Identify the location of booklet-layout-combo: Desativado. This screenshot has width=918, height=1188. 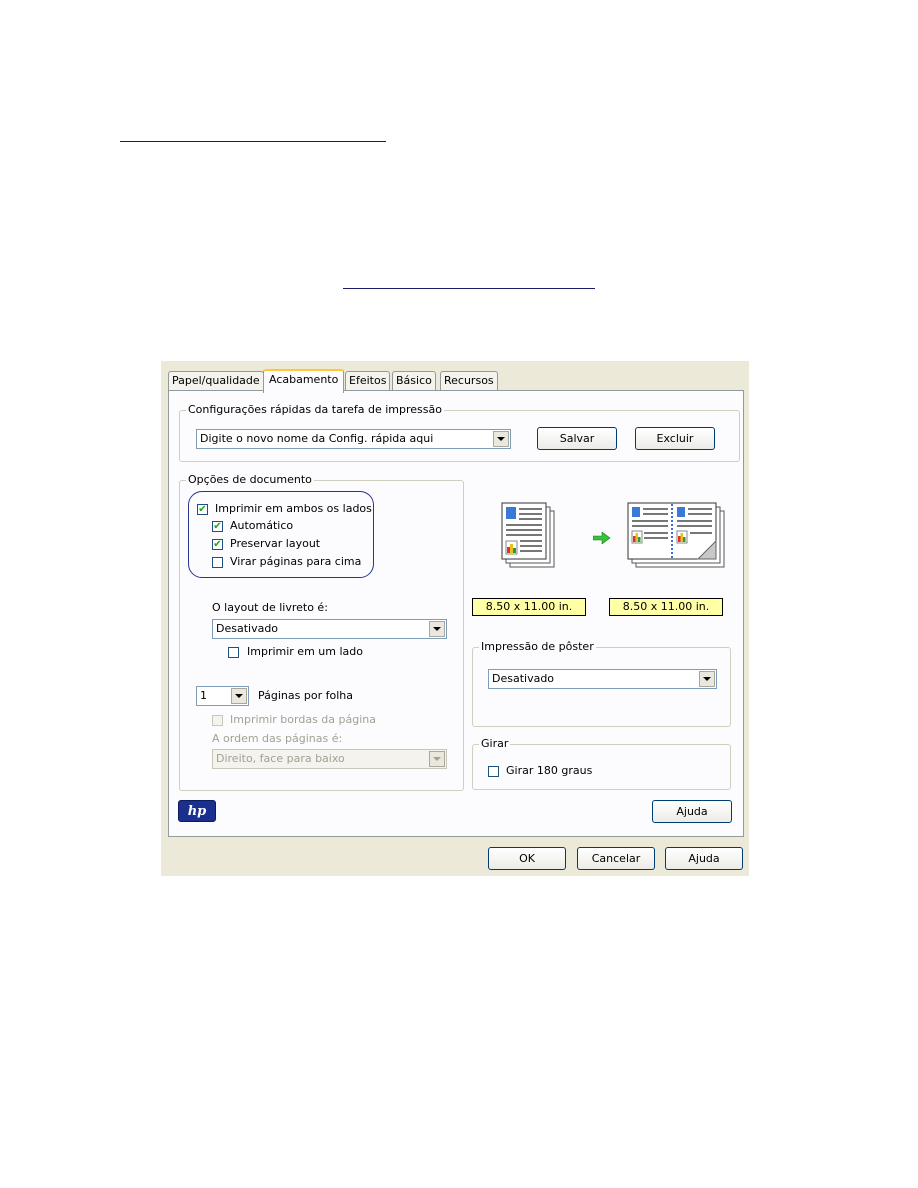
(329, 629).